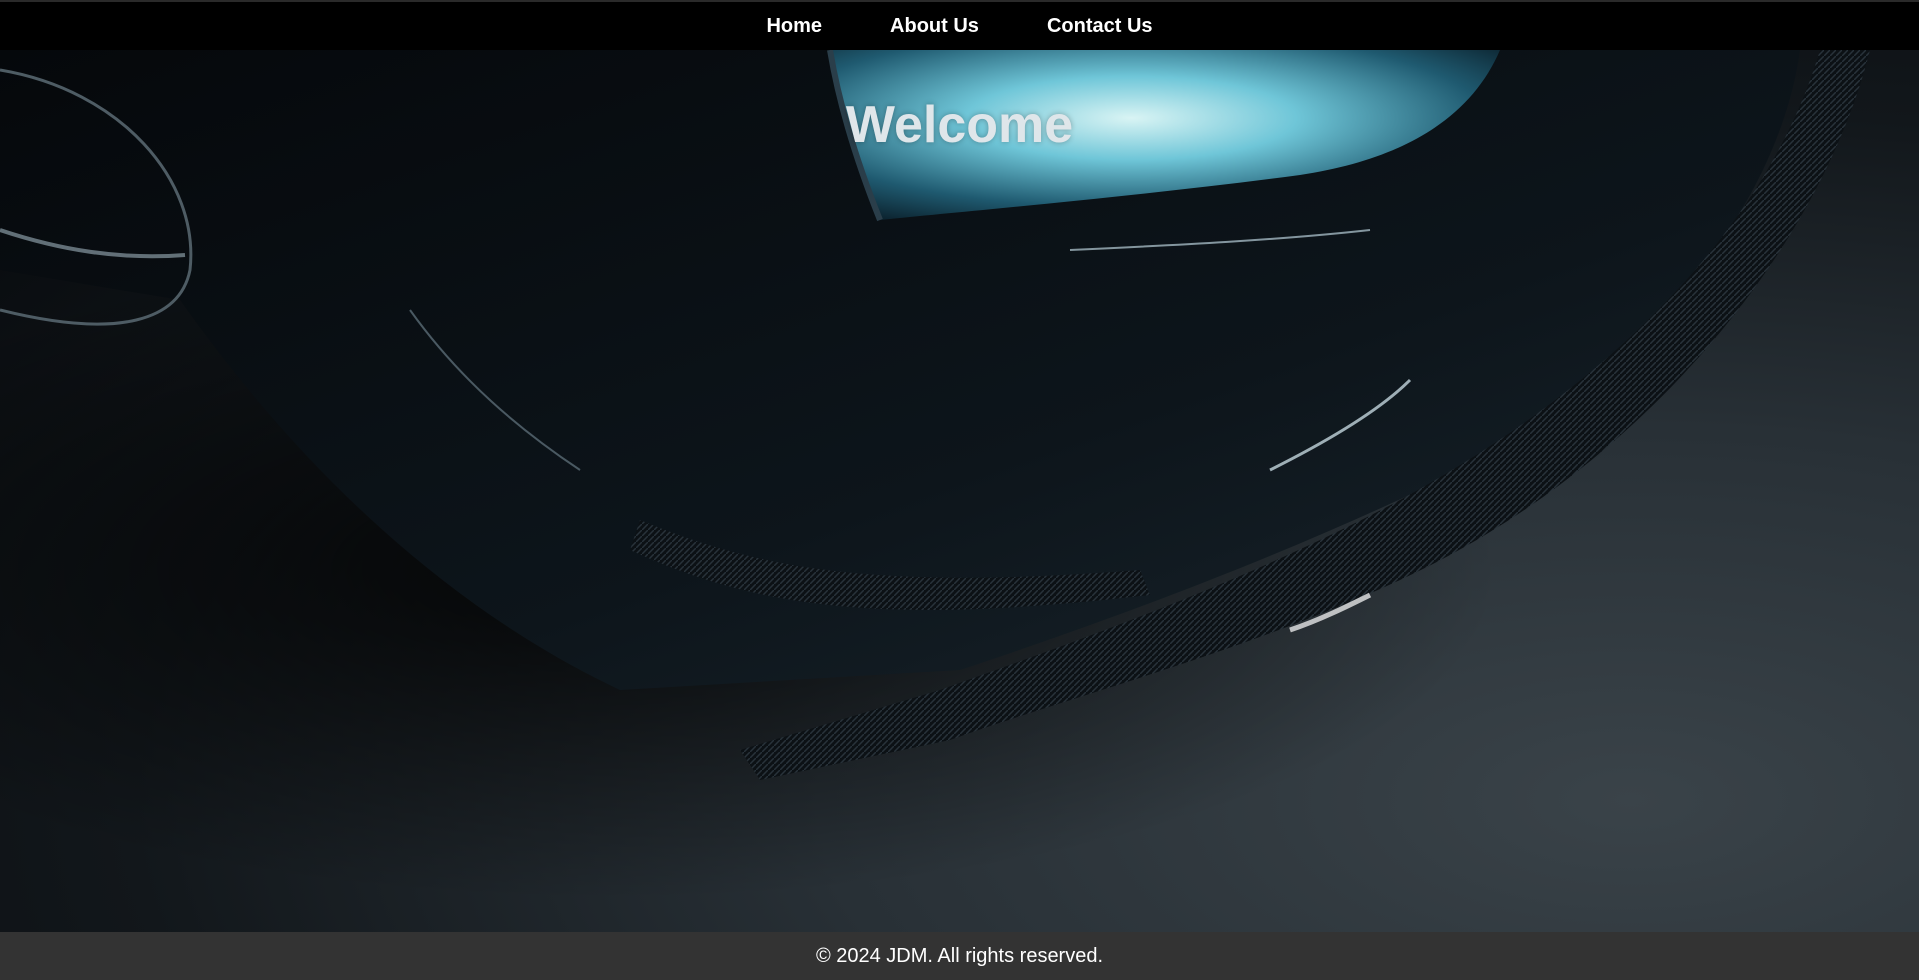 Image resolution: width=1919 pixels, height=980 pixels. What do you see at coordinates (794, 26) in the screenshot?
I see `nav-home-link: Home` at bounding box center [794, 26].